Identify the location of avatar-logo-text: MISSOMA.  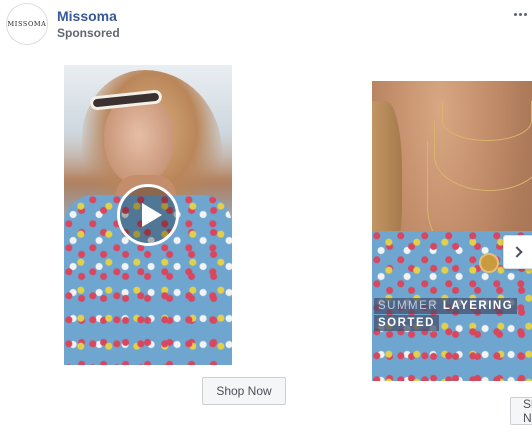
(27, 24).